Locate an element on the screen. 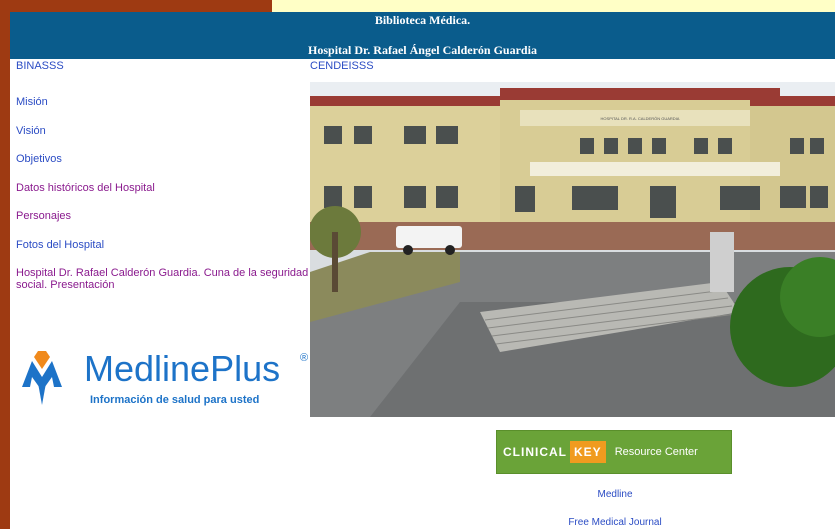 The height and width of the screenshot is (529, 835). clinical-key-text-key: KEY is located at coordinates (588, 452).